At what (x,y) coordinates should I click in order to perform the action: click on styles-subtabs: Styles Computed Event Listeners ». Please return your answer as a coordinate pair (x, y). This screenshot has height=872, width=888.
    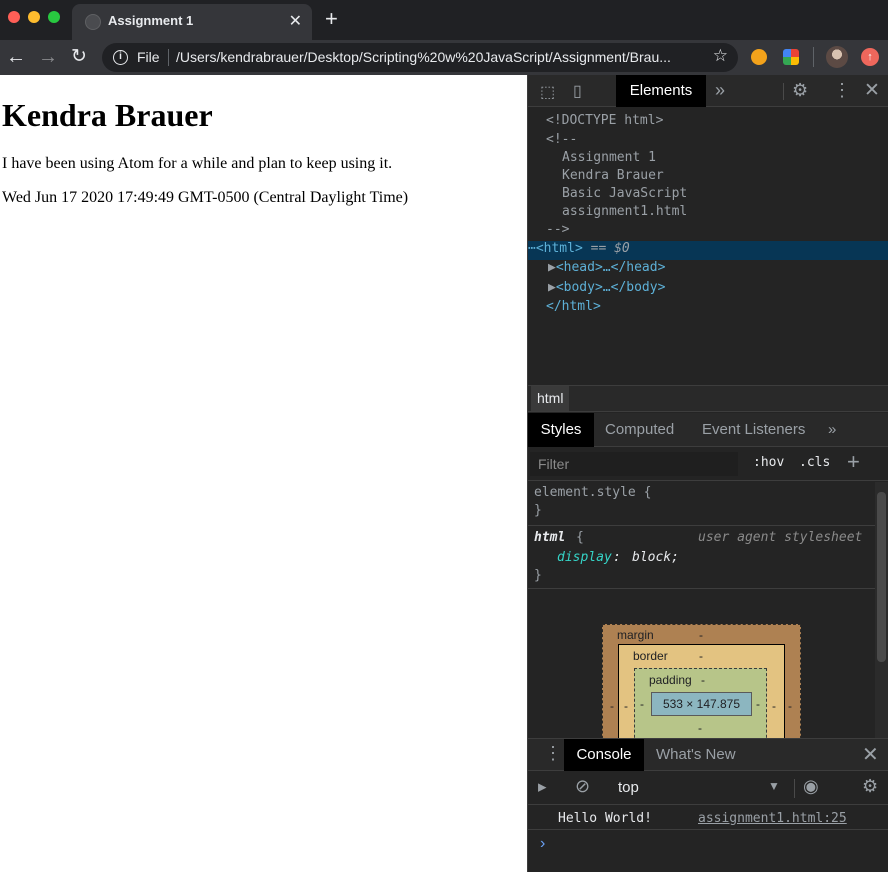
    Looking at the image, I should click on (708, 430).